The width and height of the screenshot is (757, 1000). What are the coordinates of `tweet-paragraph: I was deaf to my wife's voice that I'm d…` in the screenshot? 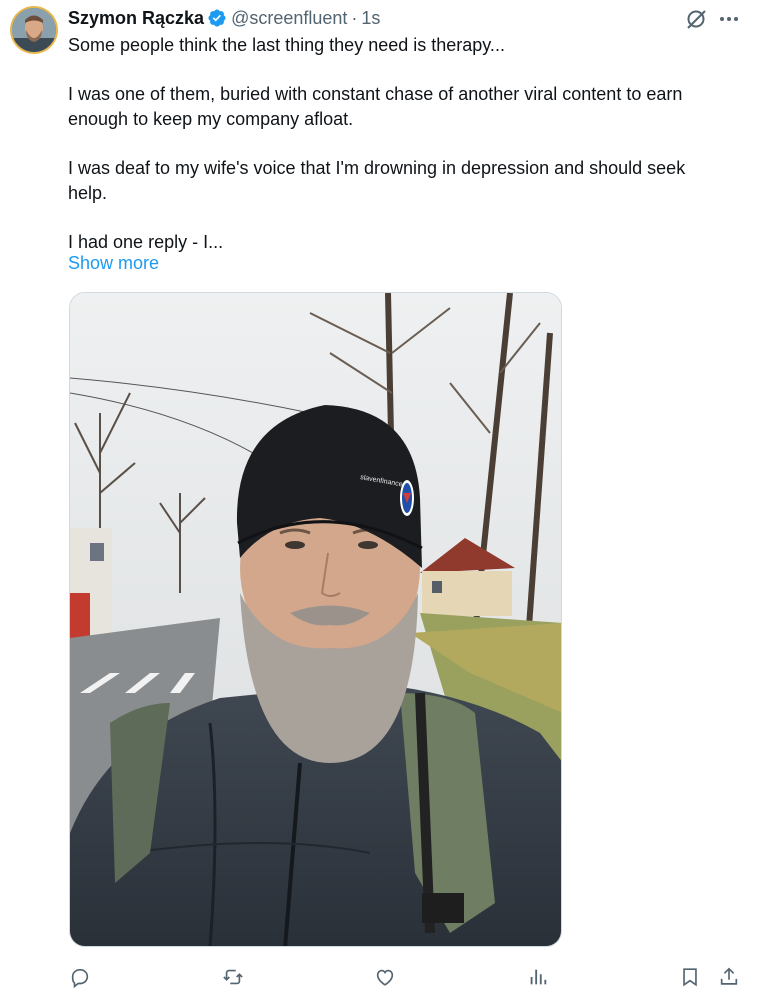 It's located at (377, 180).